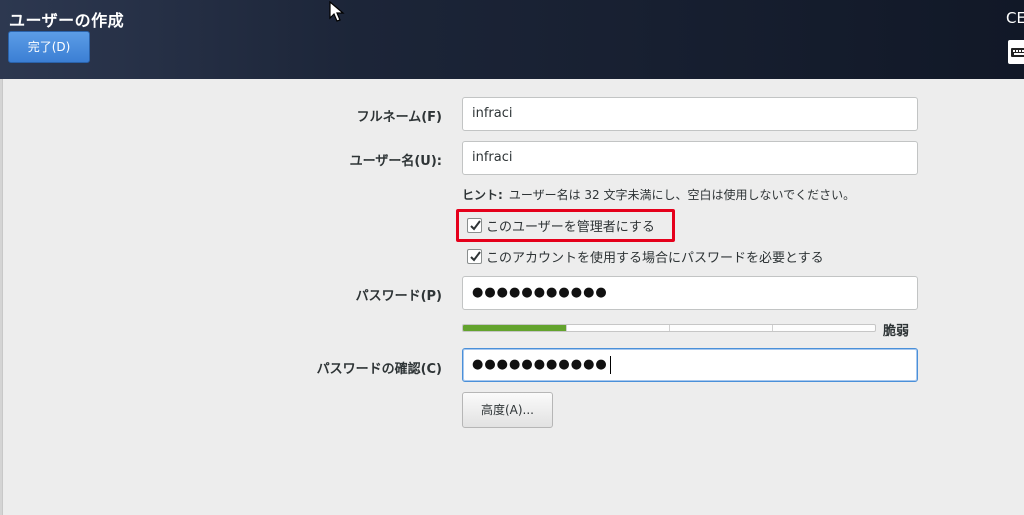 Image resolution: width=1024 pixels, height=515 pixels. I want to click on fullname-label: フルネーム(F), so click(399, 117).